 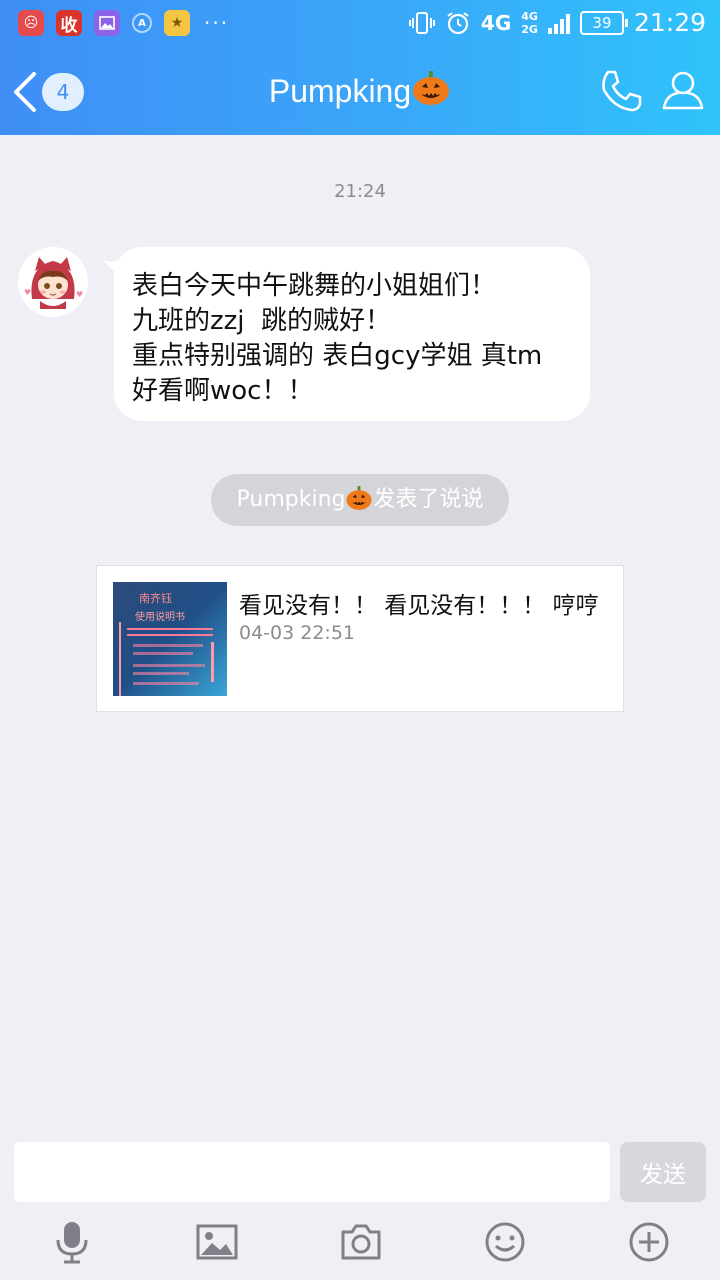 I want to click on profile-icon, so click(x=683, y=91).